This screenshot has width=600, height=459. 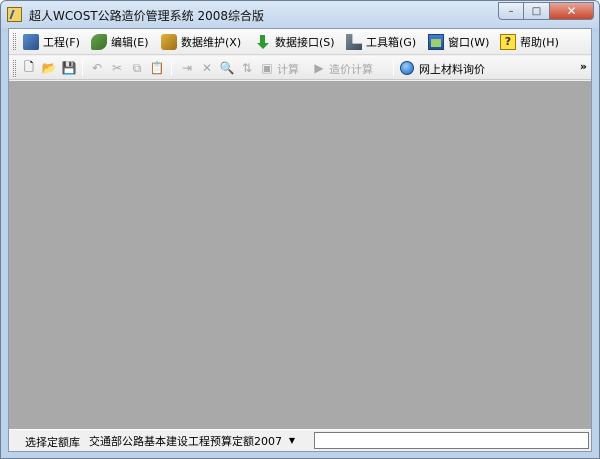 What do you see at coordinates (52, 442) in the screenshot?
I see `quota-library-label: 选择定额库` at bounding box center [52, 442].